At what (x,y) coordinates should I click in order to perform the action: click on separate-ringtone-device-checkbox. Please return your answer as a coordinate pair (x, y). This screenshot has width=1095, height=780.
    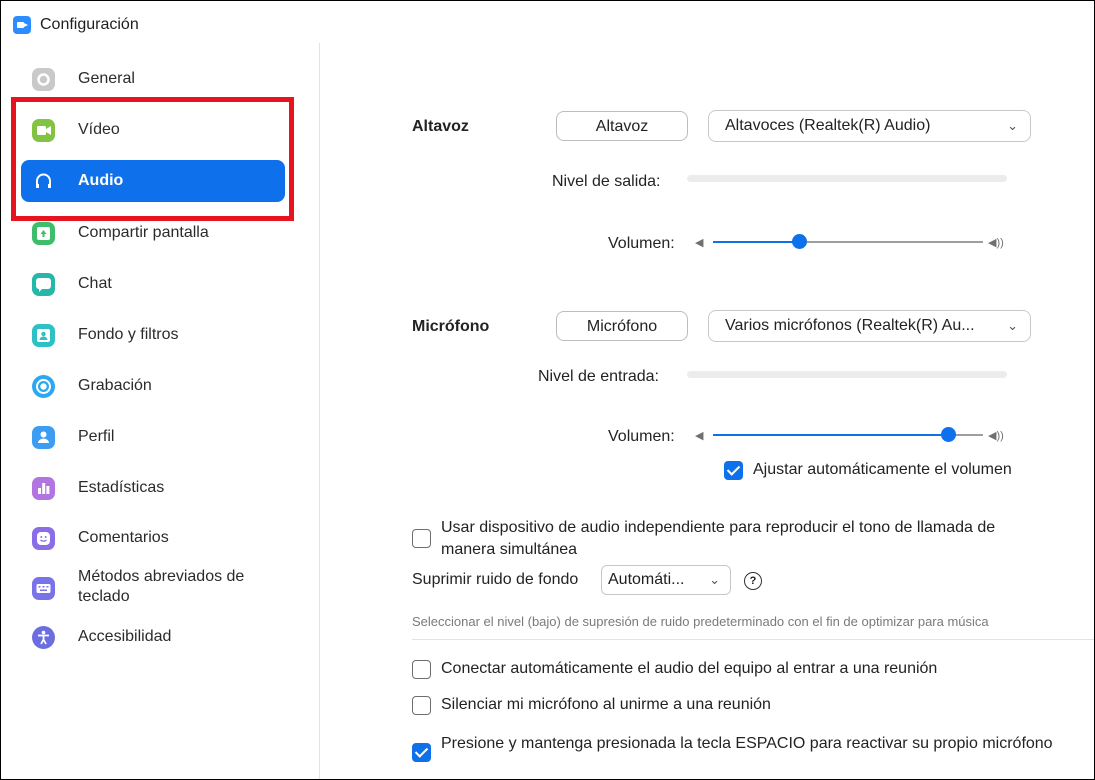
    Looking at the image, I should click on (421, 538).